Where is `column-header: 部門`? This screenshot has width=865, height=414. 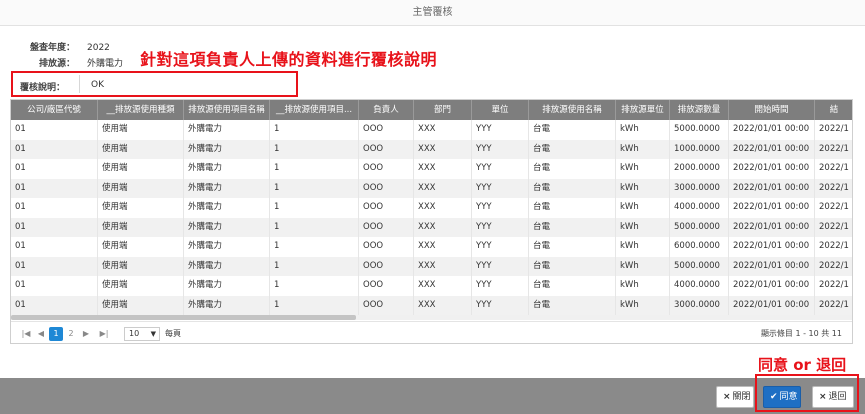 column-header: 部門 is located at coordinates (443, 110).